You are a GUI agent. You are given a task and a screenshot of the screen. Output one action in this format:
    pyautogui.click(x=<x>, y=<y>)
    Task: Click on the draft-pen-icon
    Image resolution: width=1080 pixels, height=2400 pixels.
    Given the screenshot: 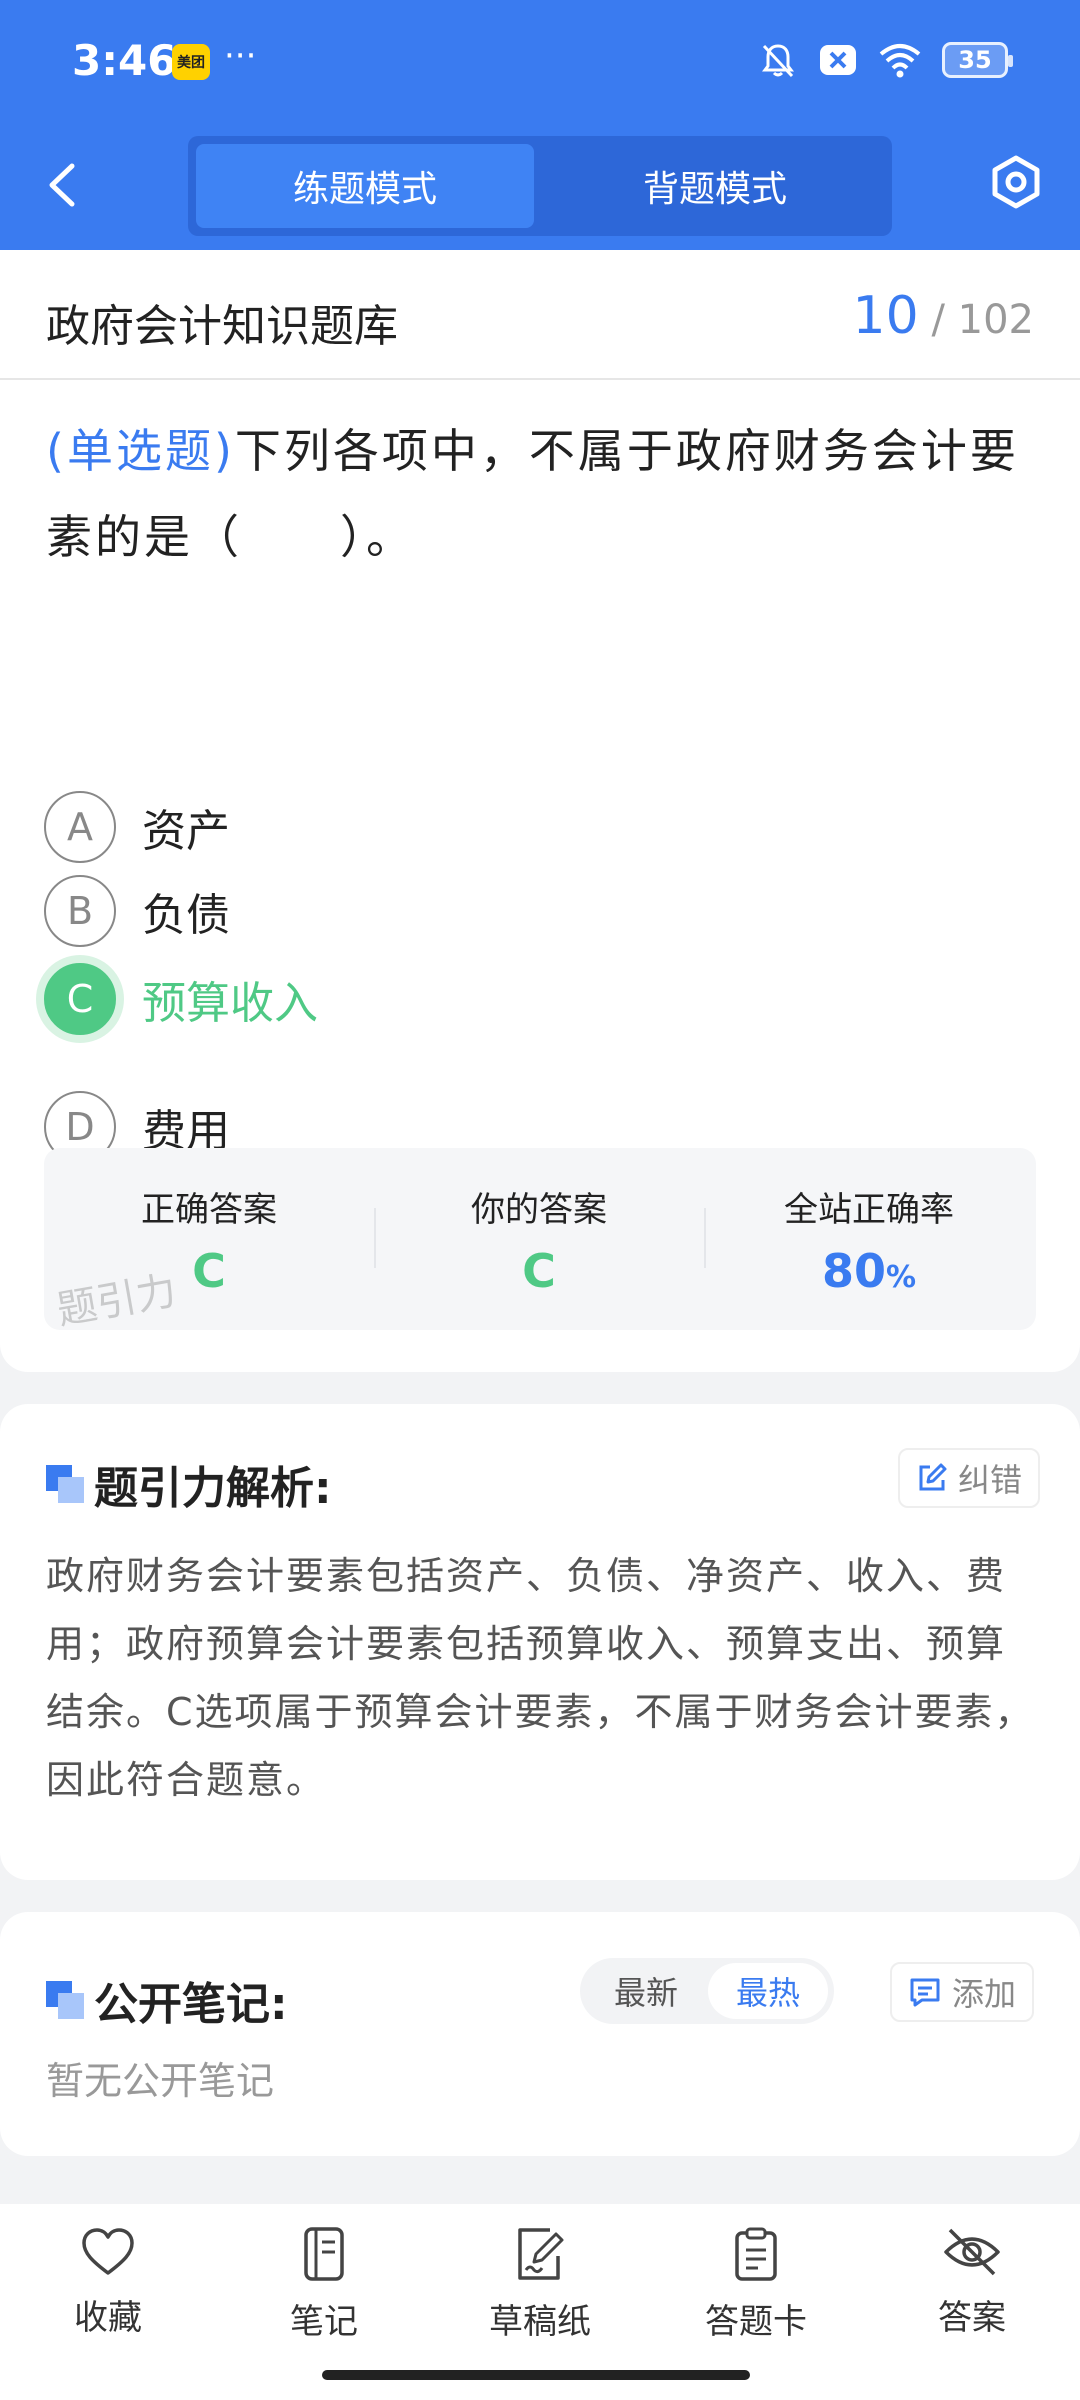 What is the action you would take?
    pyautogui.click(x=541, y=2254)
    